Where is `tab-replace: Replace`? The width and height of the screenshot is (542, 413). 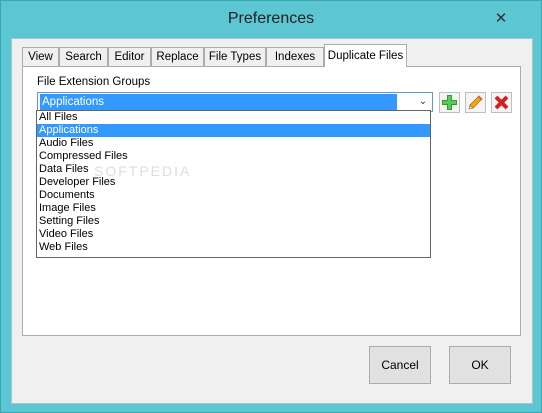
tab-replace: Replace is located at coordinates (177, 56).